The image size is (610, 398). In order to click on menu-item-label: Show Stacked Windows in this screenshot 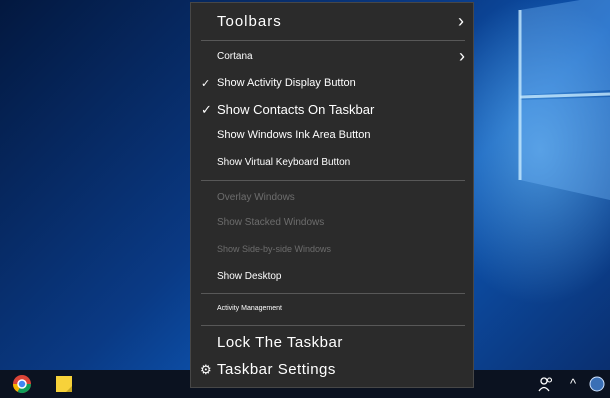, I will do `click(271, 222)`.